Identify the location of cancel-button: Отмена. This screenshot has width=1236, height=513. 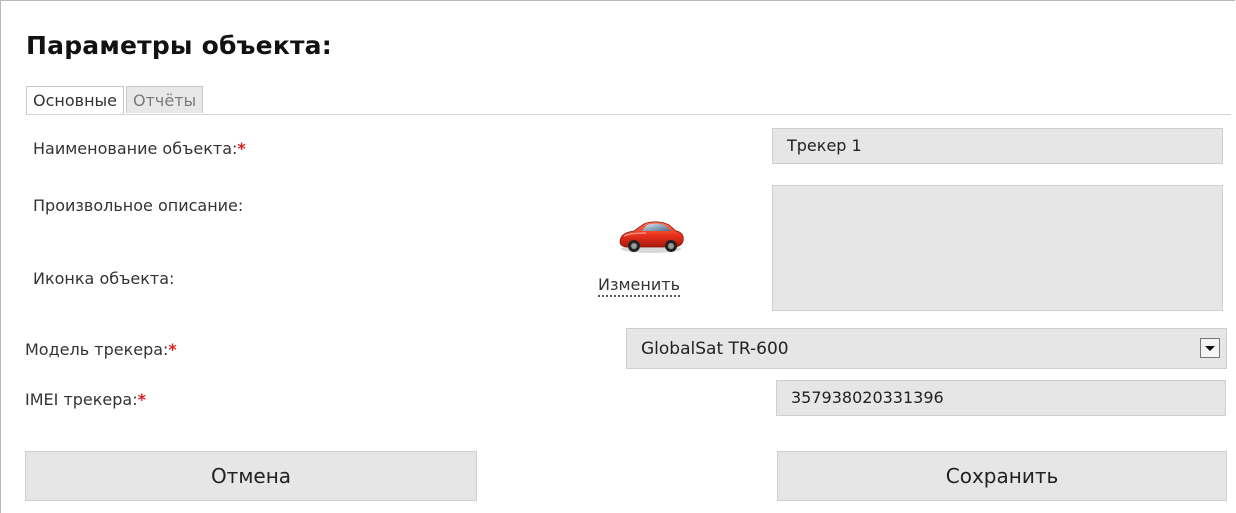
(251, 476).